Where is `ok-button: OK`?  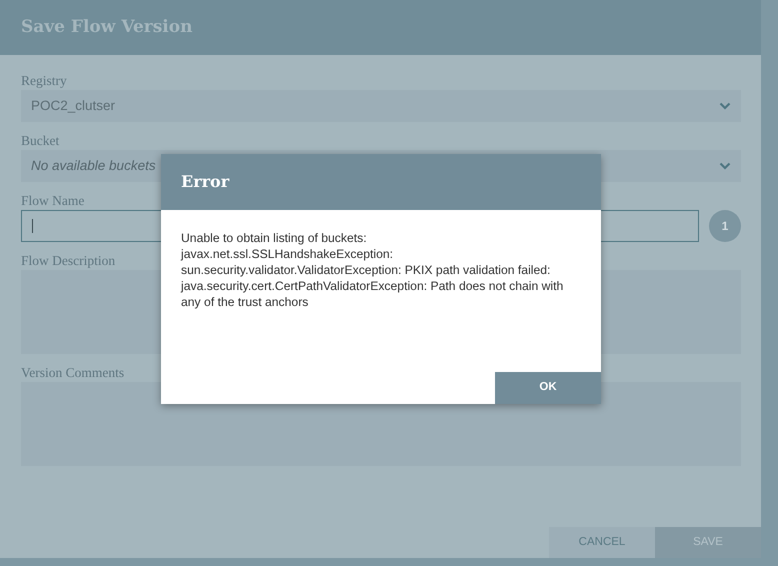 ok-button: OK is located at coordinates (548, 388).